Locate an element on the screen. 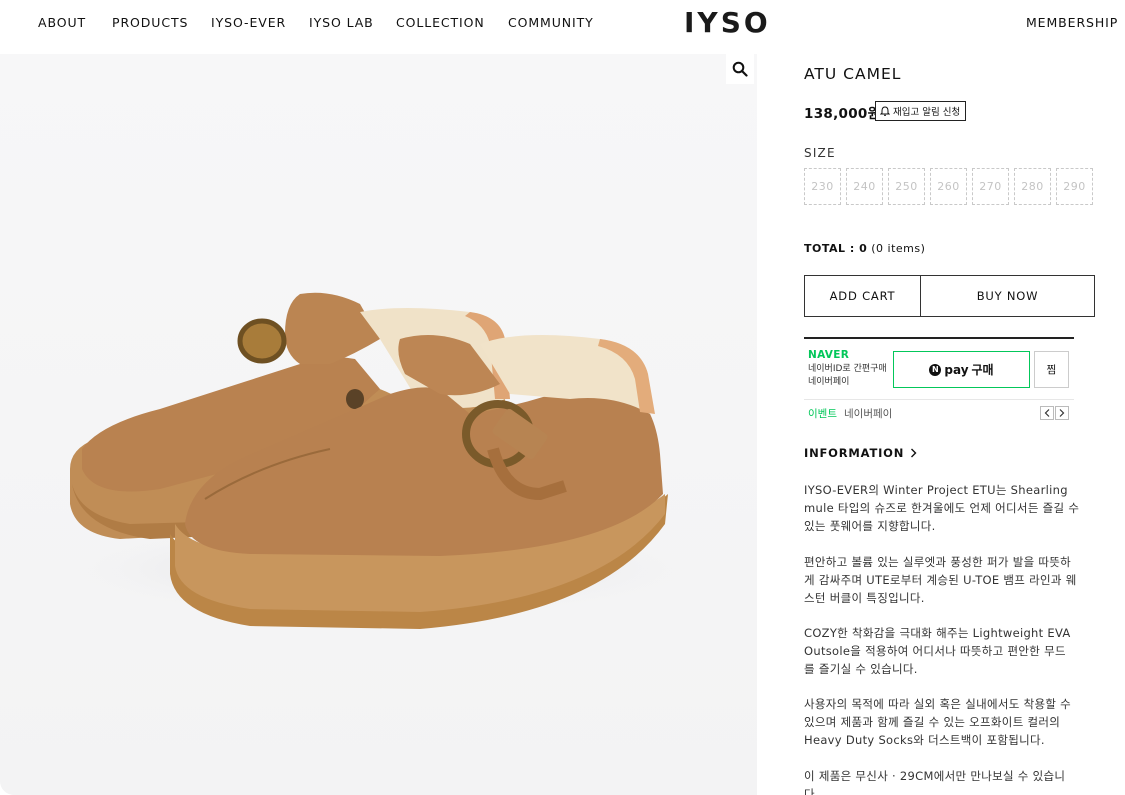  naver-brand: NAVER is located at coordinates (829, 355).